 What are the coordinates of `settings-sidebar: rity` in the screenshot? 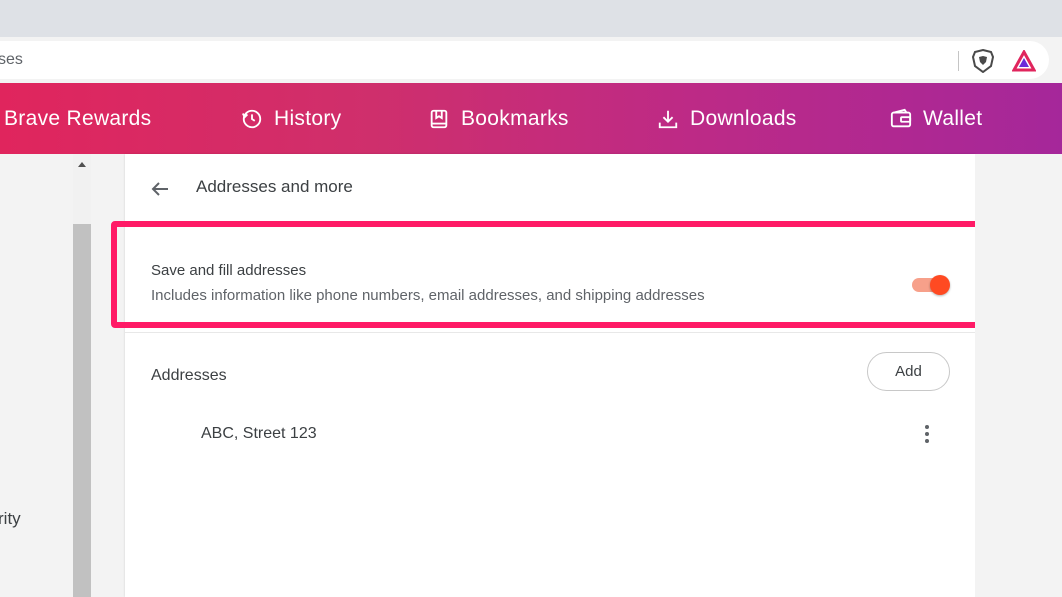 It's located at (36, 375).